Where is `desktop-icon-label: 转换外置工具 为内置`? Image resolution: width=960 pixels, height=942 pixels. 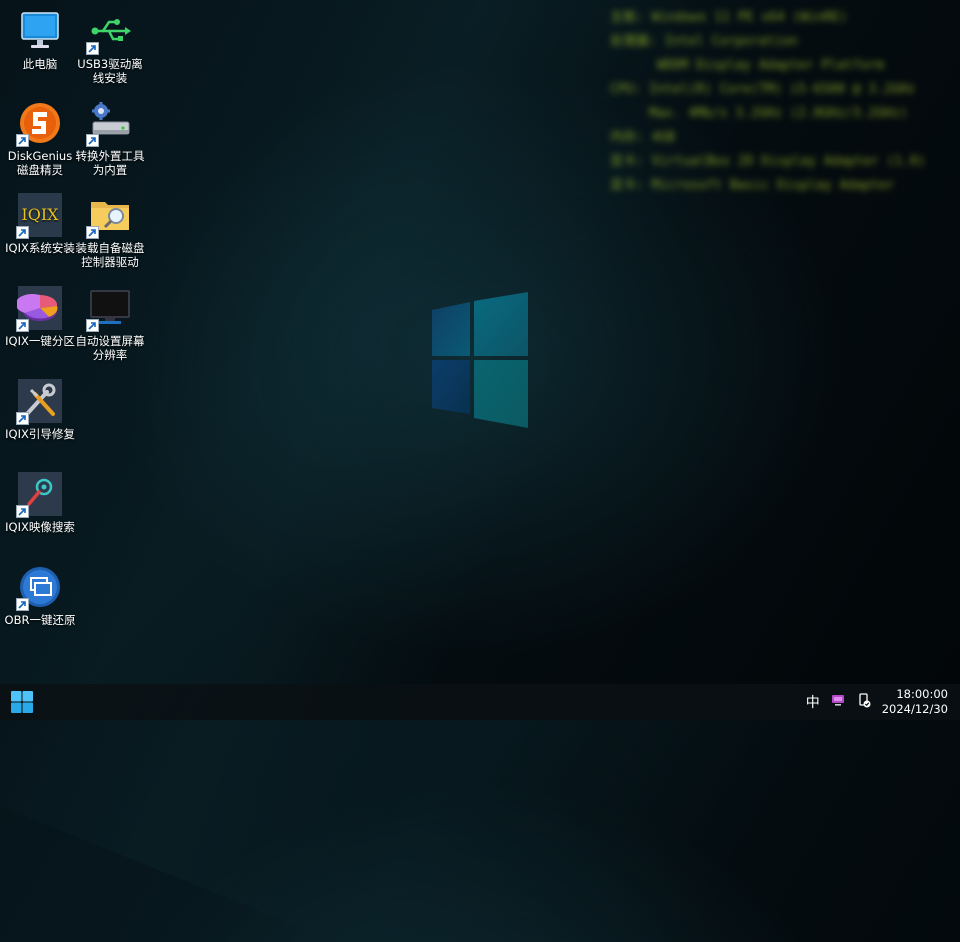 desktop-icon-label: 转换外置工具 为内置 is located at coordinates (110, 163).